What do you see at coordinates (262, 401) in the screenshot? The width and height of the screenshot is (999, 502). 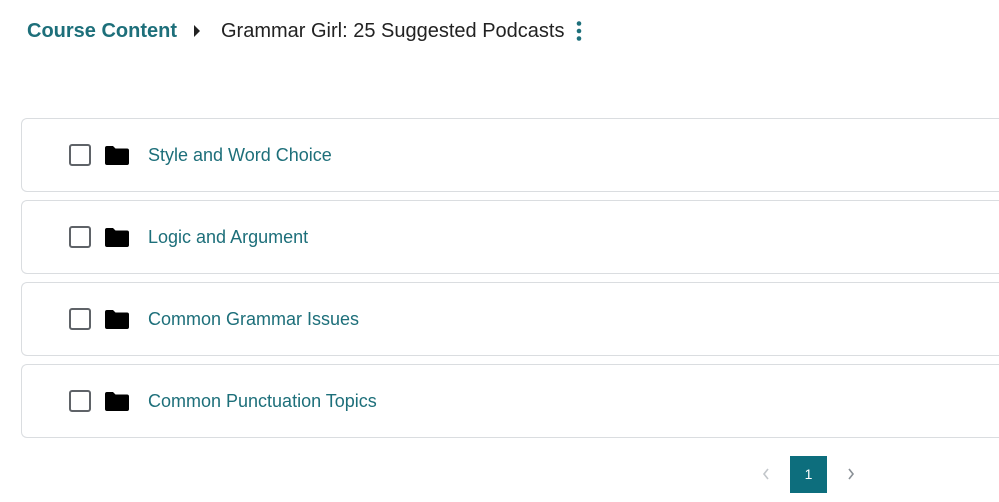 I see `item-link: Common Punctuation Topics` at bounding box center [262, 401].